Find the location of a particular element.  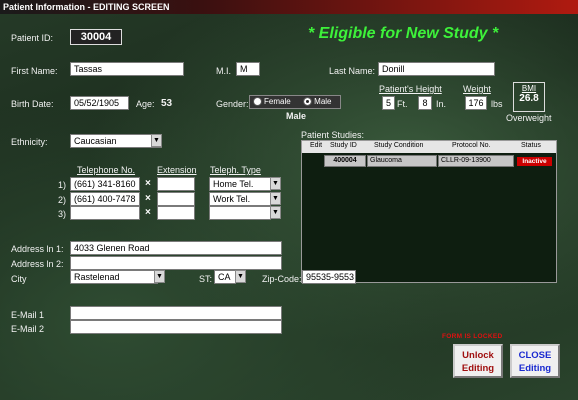

studies-title: Patient Studies: is located at coordinates (333, 135).